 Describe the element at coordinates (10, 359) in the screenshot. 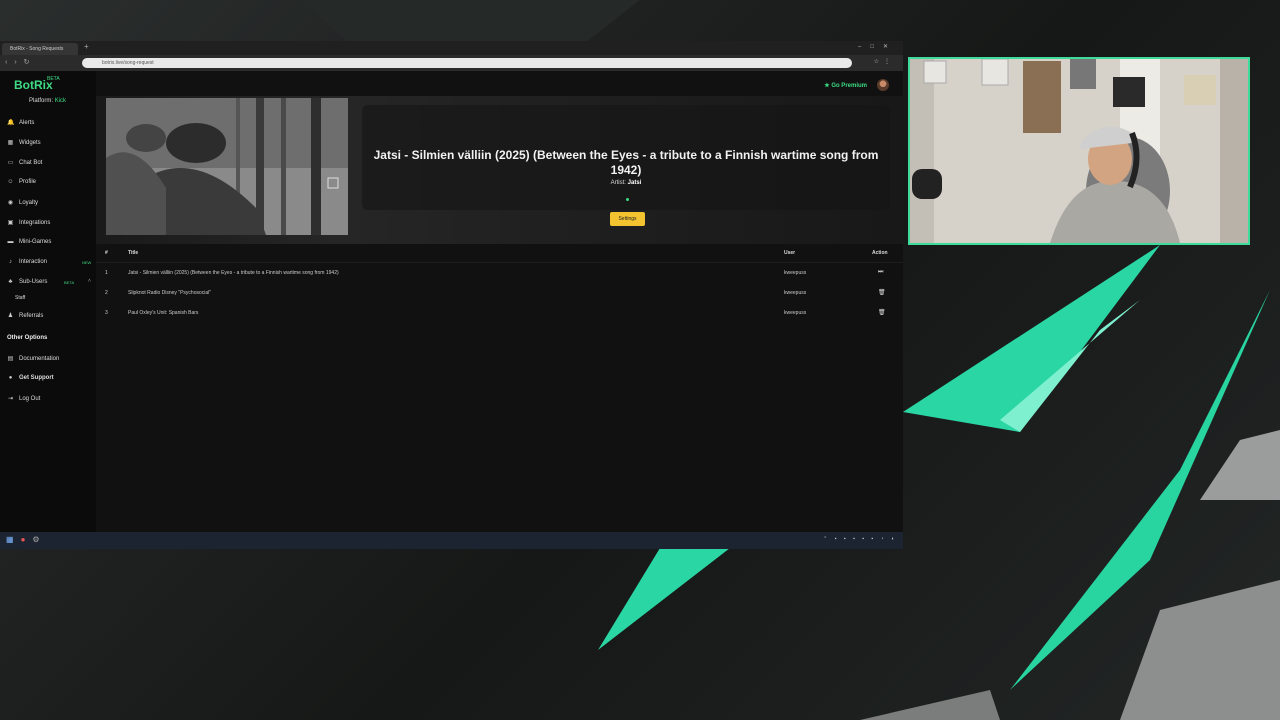

I see `doc-icon: ▤` at that location.